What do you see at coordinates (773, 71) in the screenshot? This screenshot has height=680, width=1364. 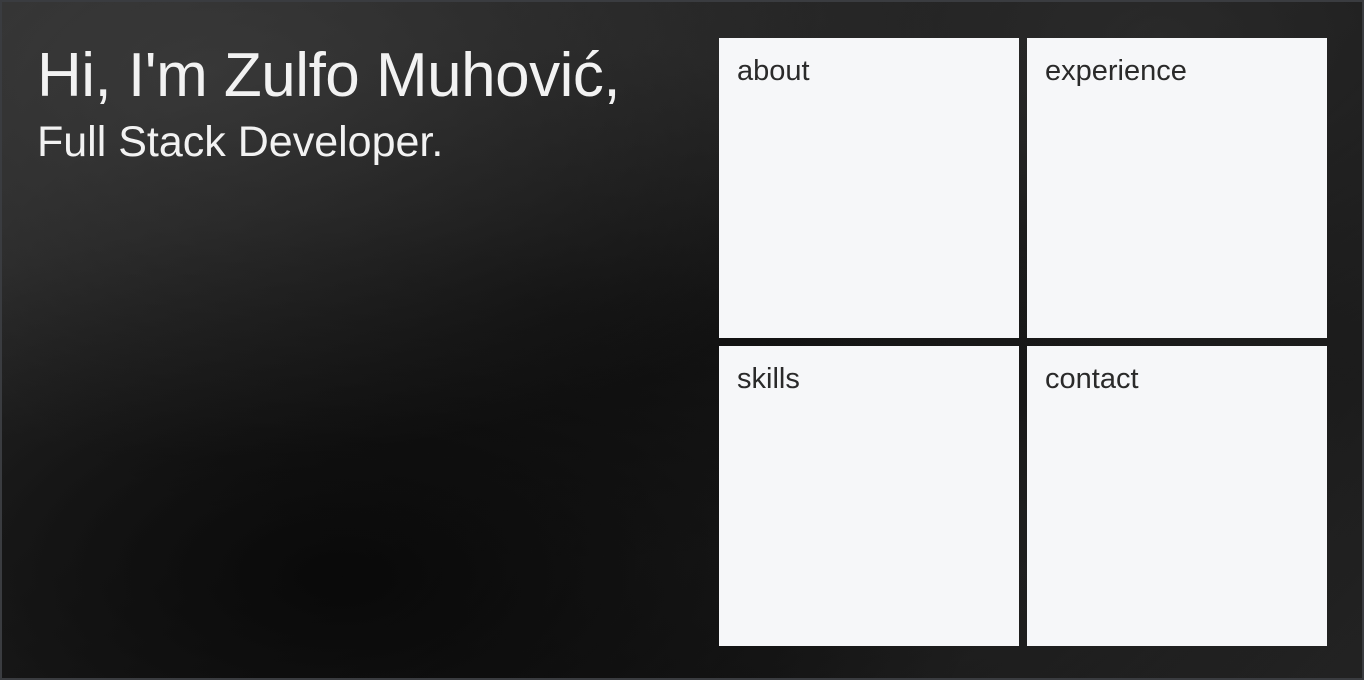 I see `tile-about-label: about` at bounding box center [773, 71].